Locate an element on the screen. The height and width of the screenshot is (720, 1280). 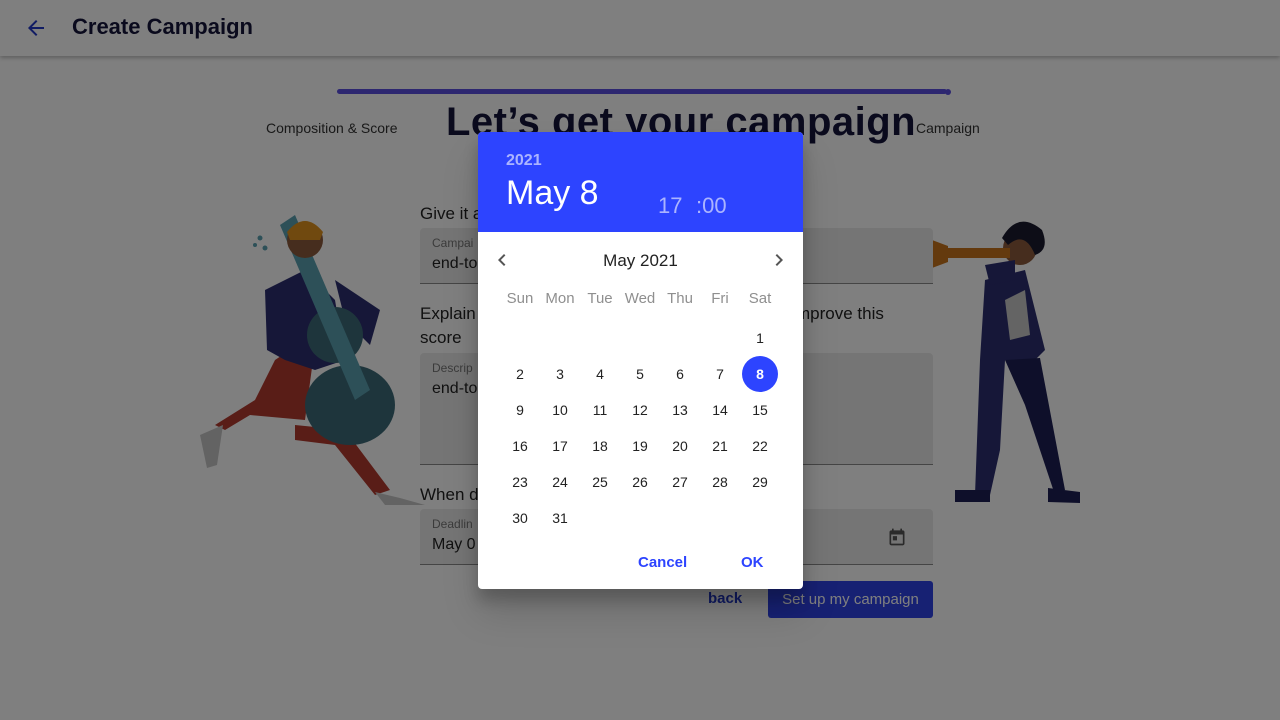
day-number: 8 is located at coordinates (760, 374).